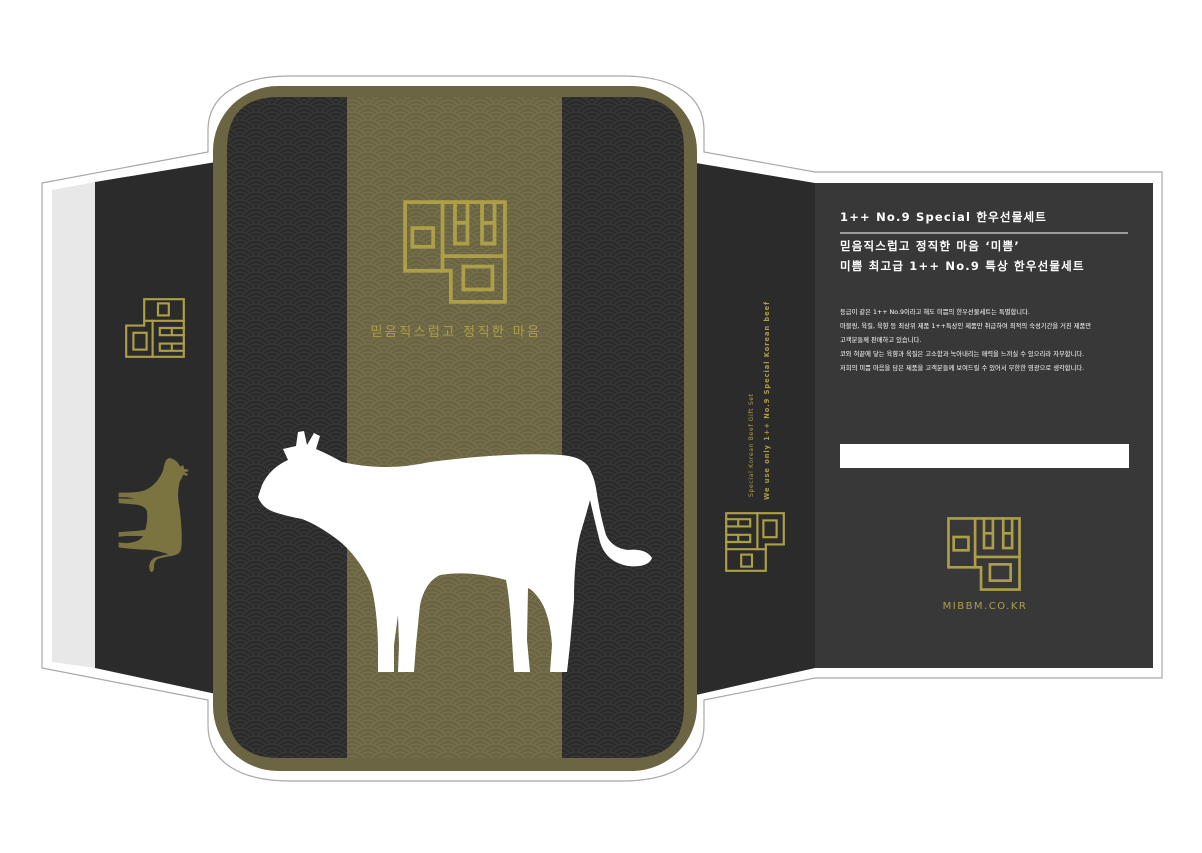 This screenshot has height=853, width=1202. I want to click on front-left-band, so click(287, 427).